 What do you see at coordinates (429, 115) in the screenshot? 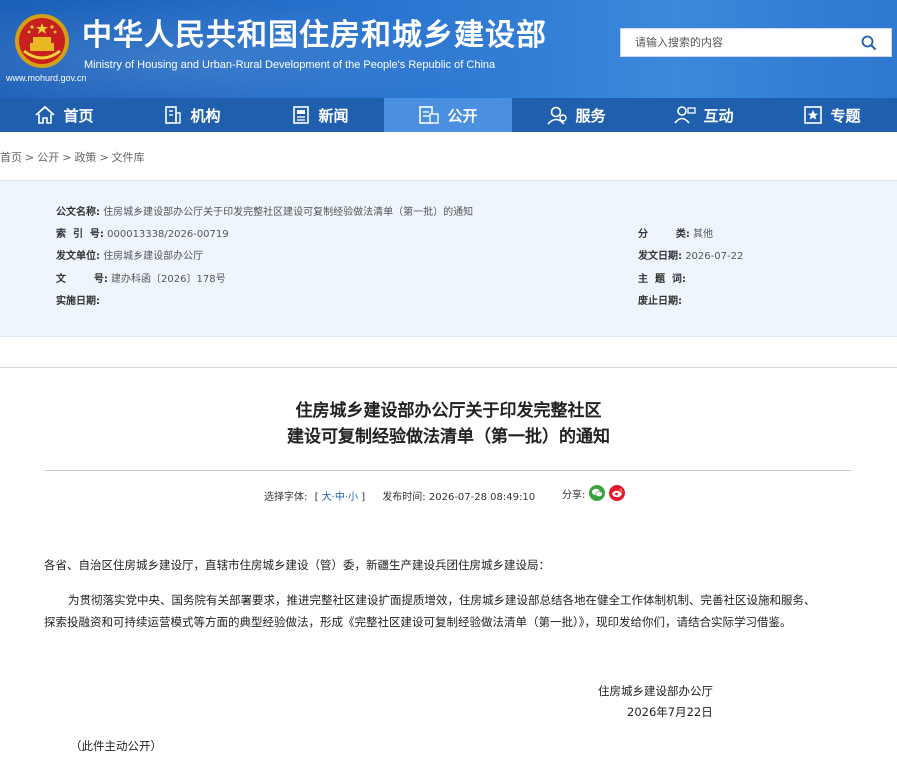
I see `document-icon` at bounding box center [429, 115].